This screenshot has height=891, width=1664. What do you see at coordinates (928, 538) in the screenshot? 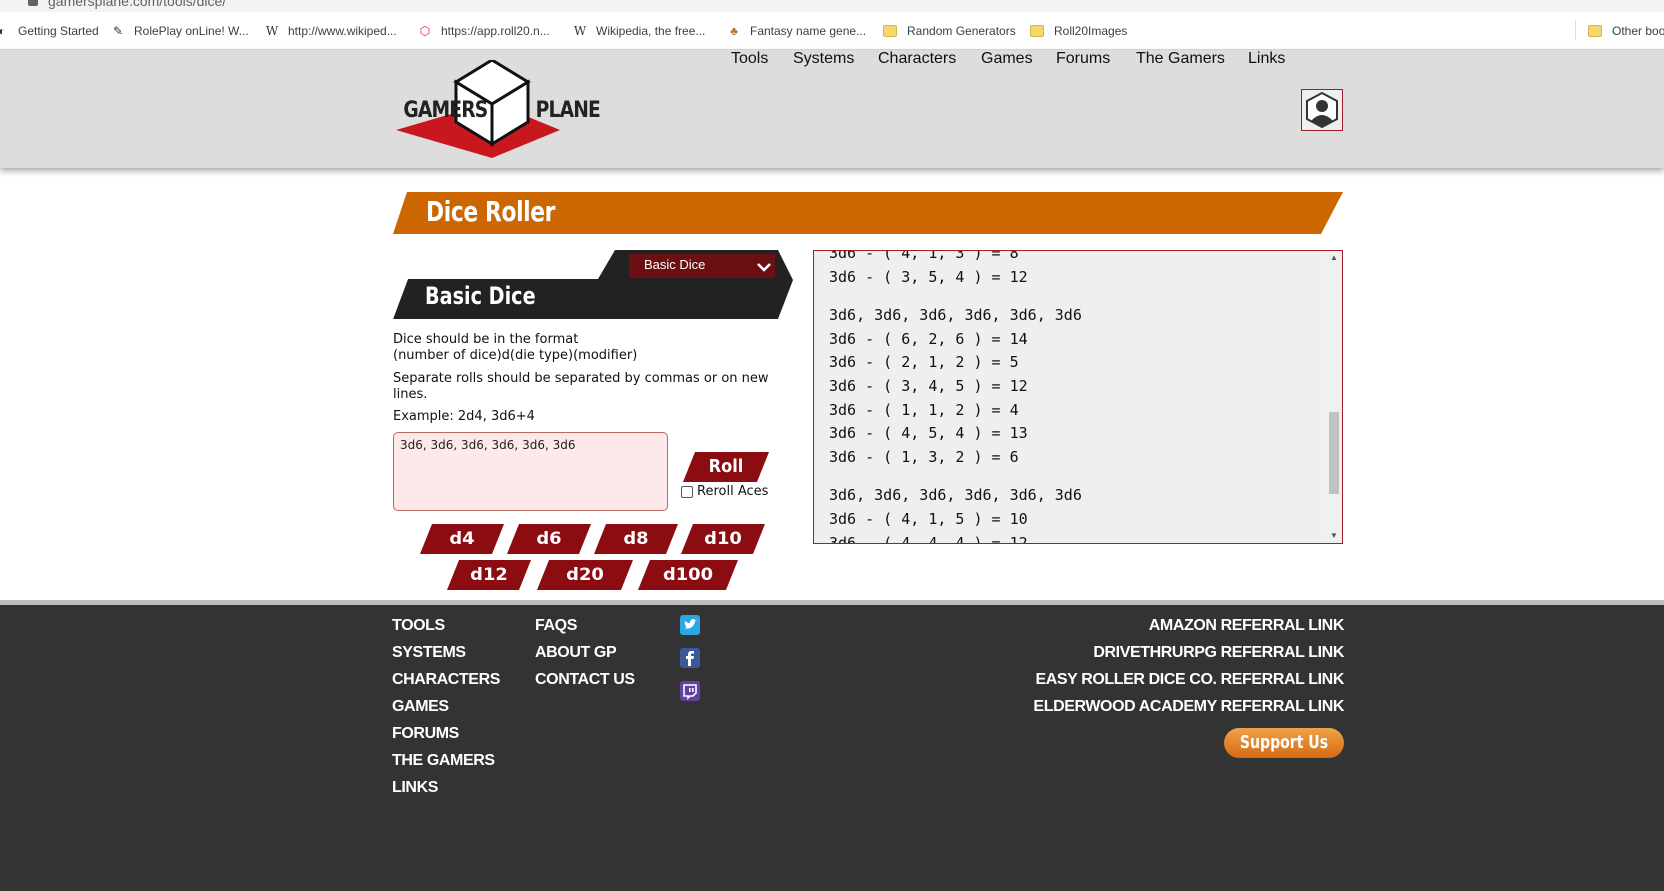
I see `result-line: 3d6 - ( 4, 4, 4 ) = 12` at bounding box center [928, 538].